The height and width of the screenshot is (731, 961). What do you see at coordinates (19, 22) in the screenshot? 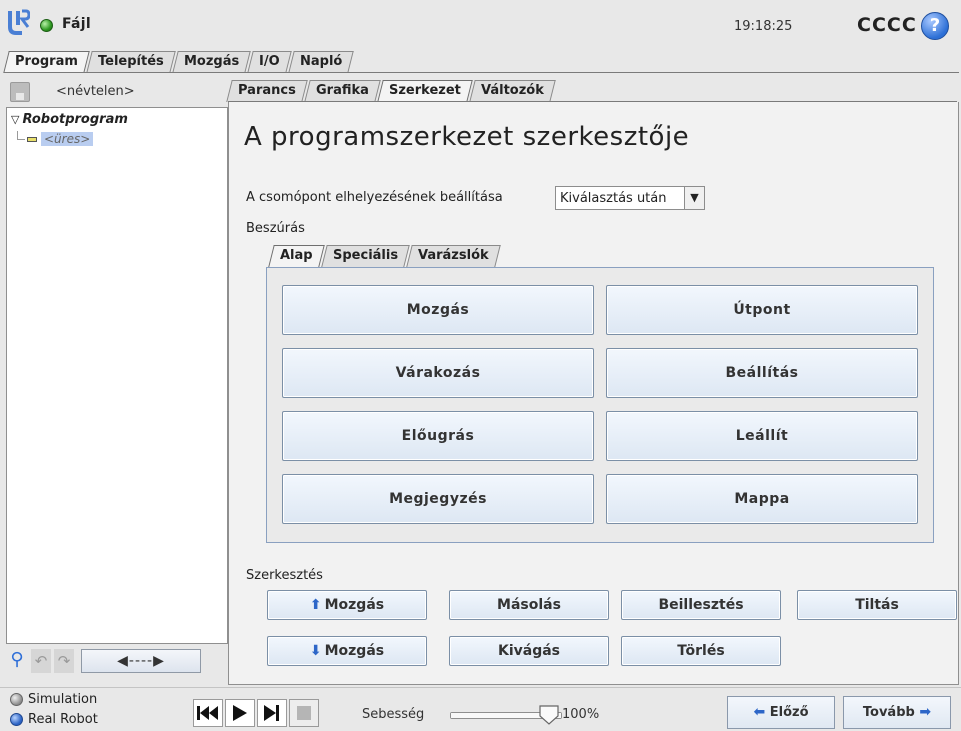
I see `ur-logo-icon` at bounding box center [19, 22].